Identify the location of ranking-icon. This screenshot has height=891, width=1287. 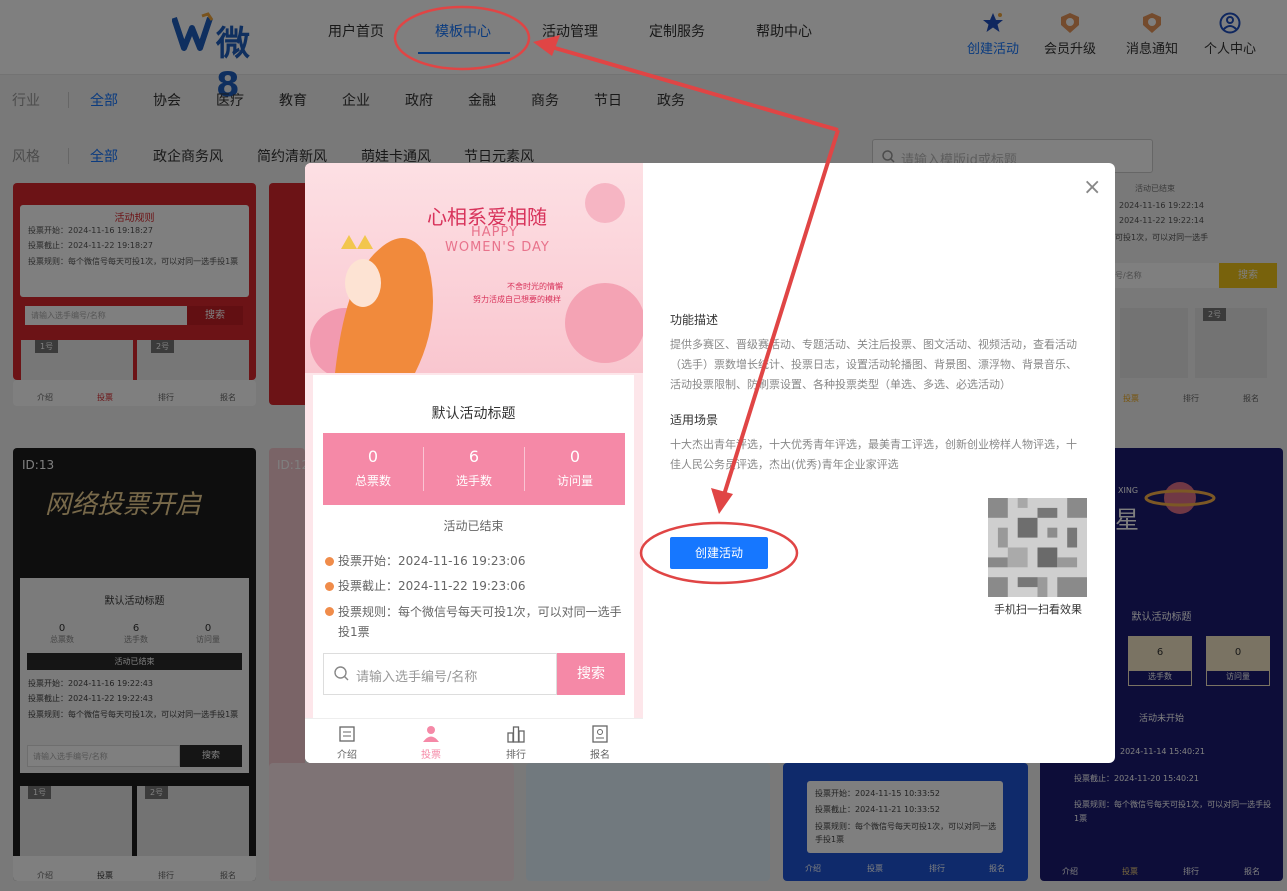
(516, 734).